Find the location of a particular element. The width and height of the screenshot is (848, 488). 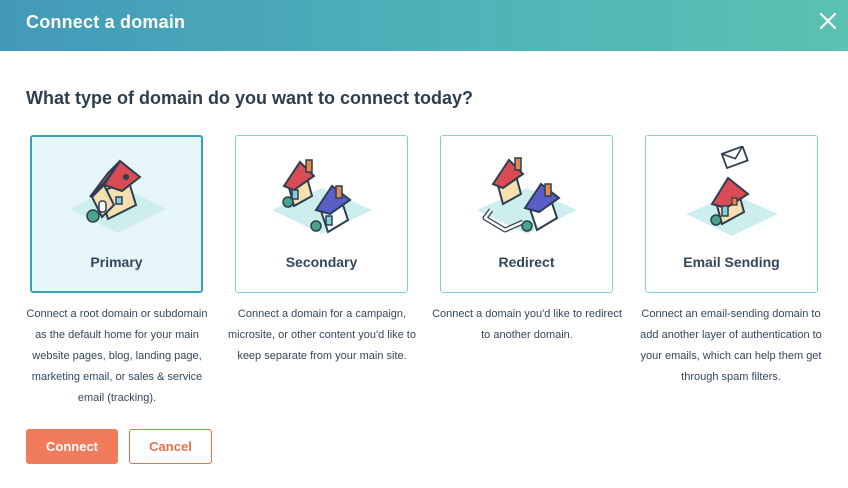

option-card-secondary: Secondary is located at coordinates (321, 214).